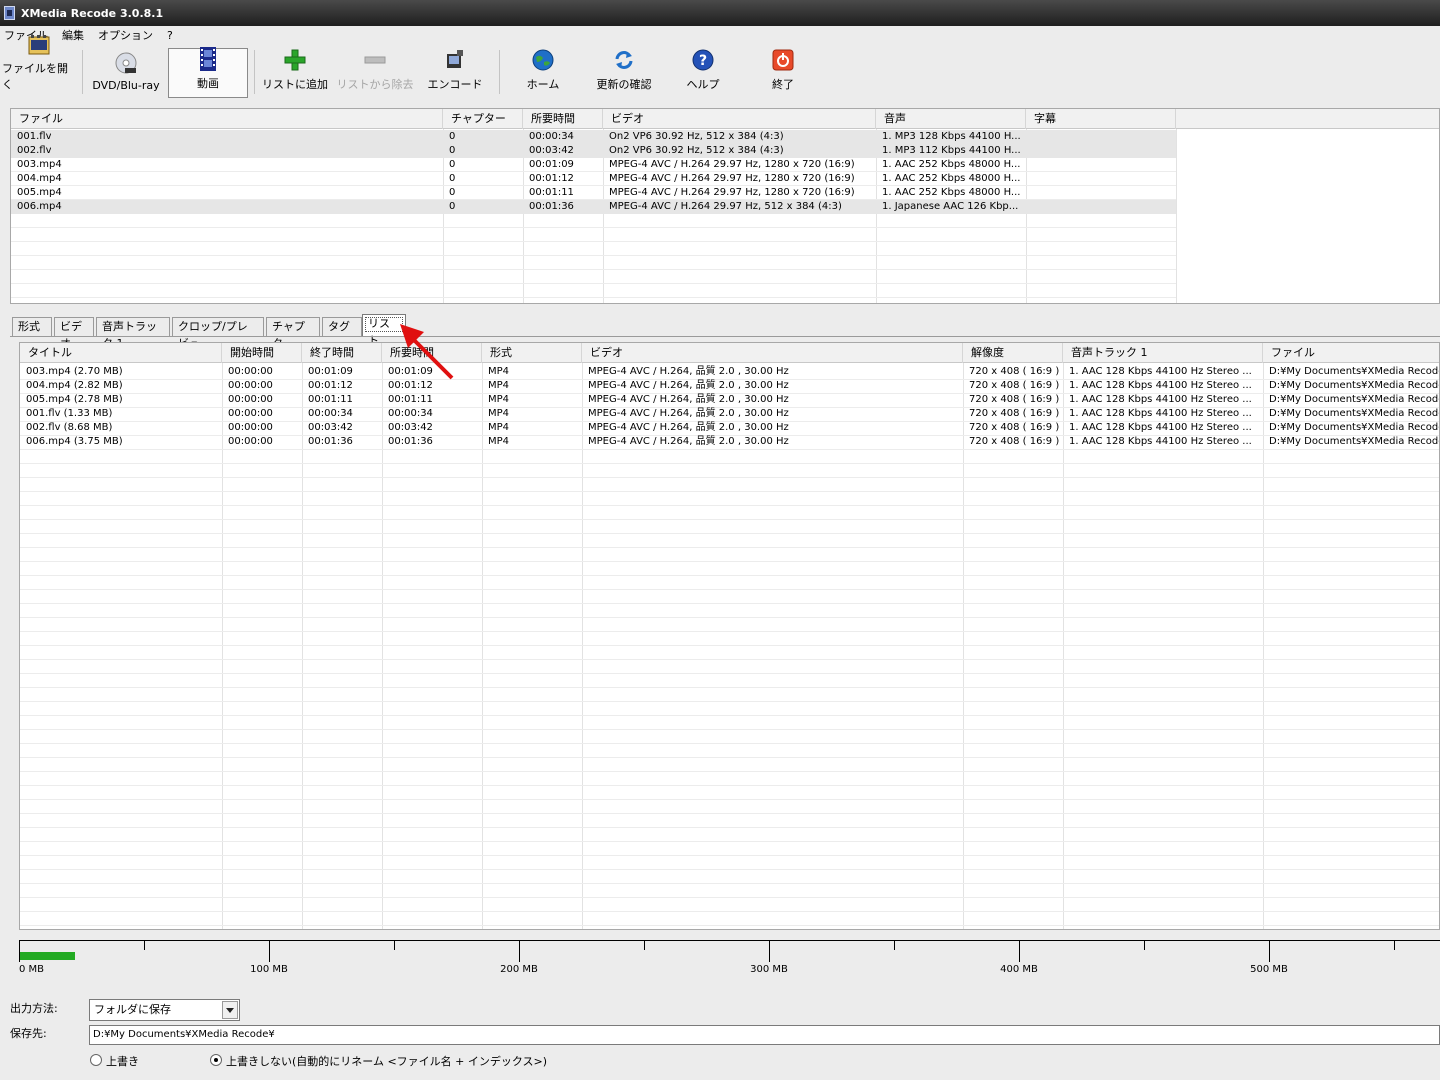  What do you see at coordinates (769, 969) in the screenshot?
I see `size-tick-label: 300 MB` at bounding box center [769, 969].